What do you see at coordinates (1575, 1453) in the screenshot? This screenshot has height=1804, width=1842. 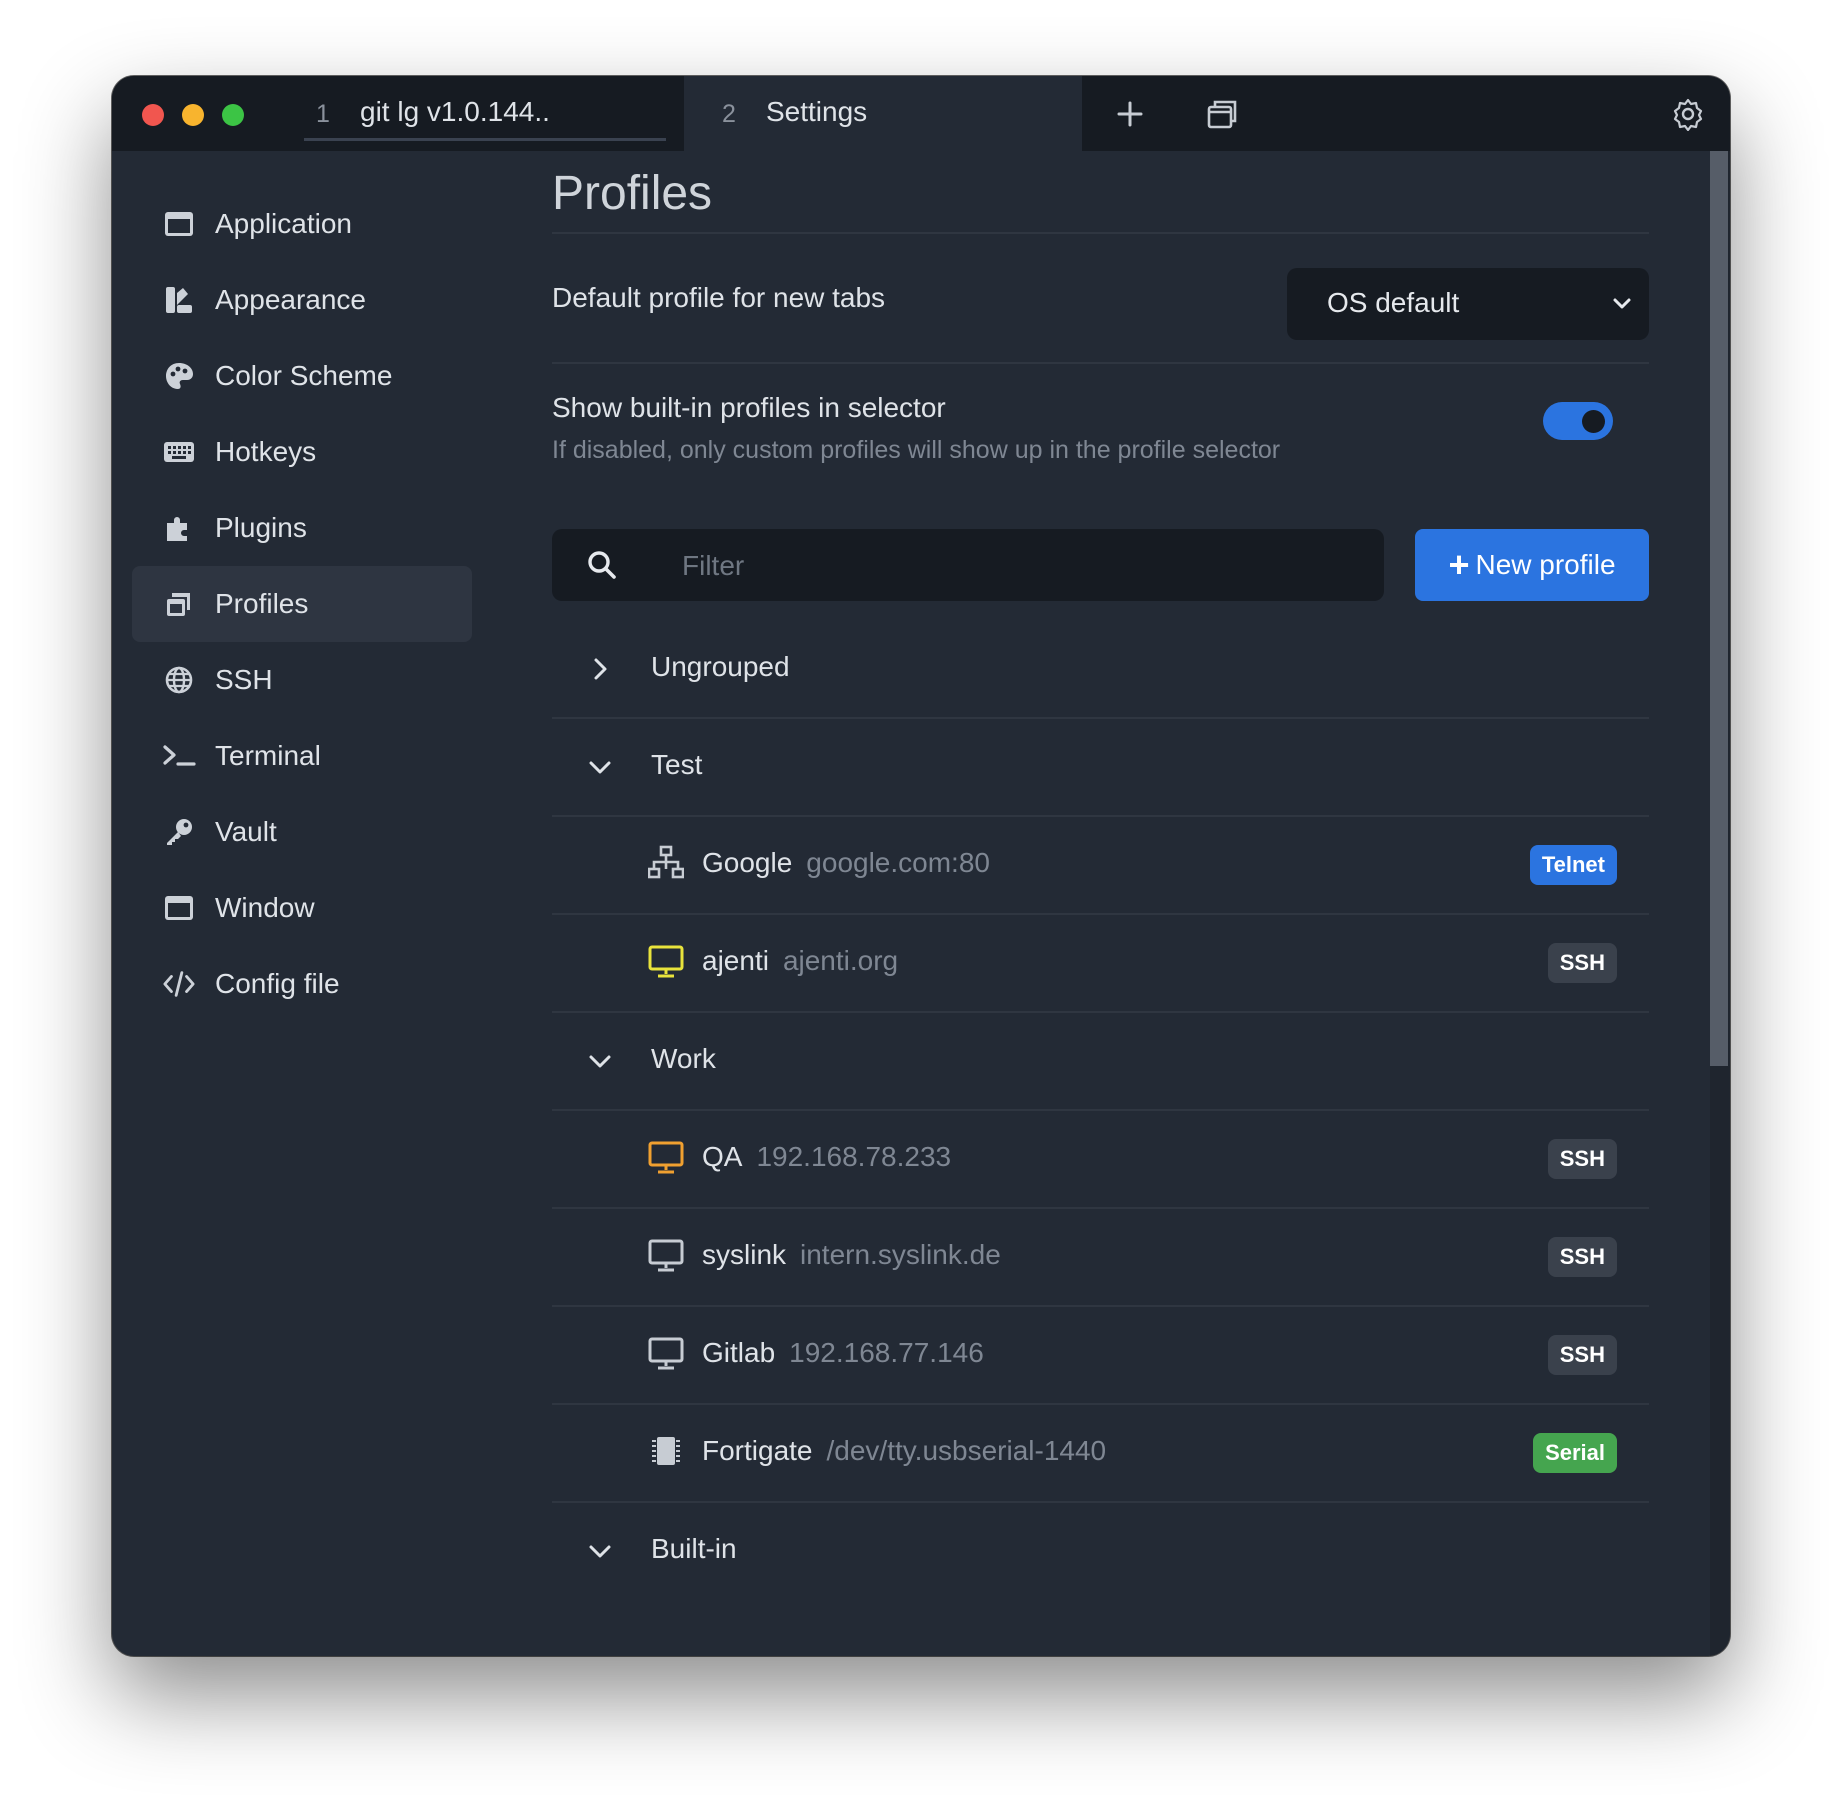 I see `type-badge: Serial` at bounding box center [1575, 1453].